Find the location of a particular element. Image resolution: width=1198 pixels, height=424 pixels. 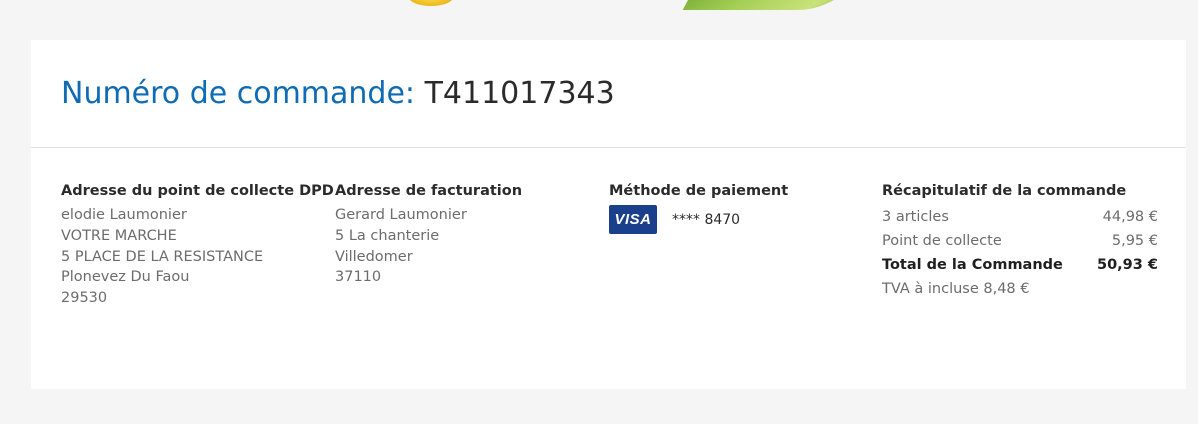

hero-banner-strip is located at coordinates (599, 20).